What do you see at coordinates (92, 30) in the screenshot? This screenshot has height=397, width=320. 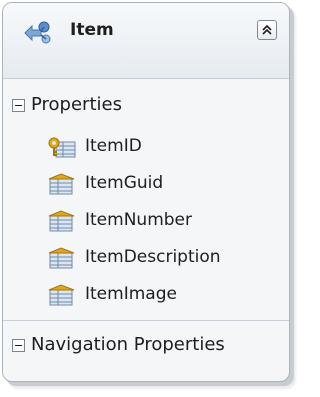 I see `entity-title: Item` at bounding box center [92, 30].